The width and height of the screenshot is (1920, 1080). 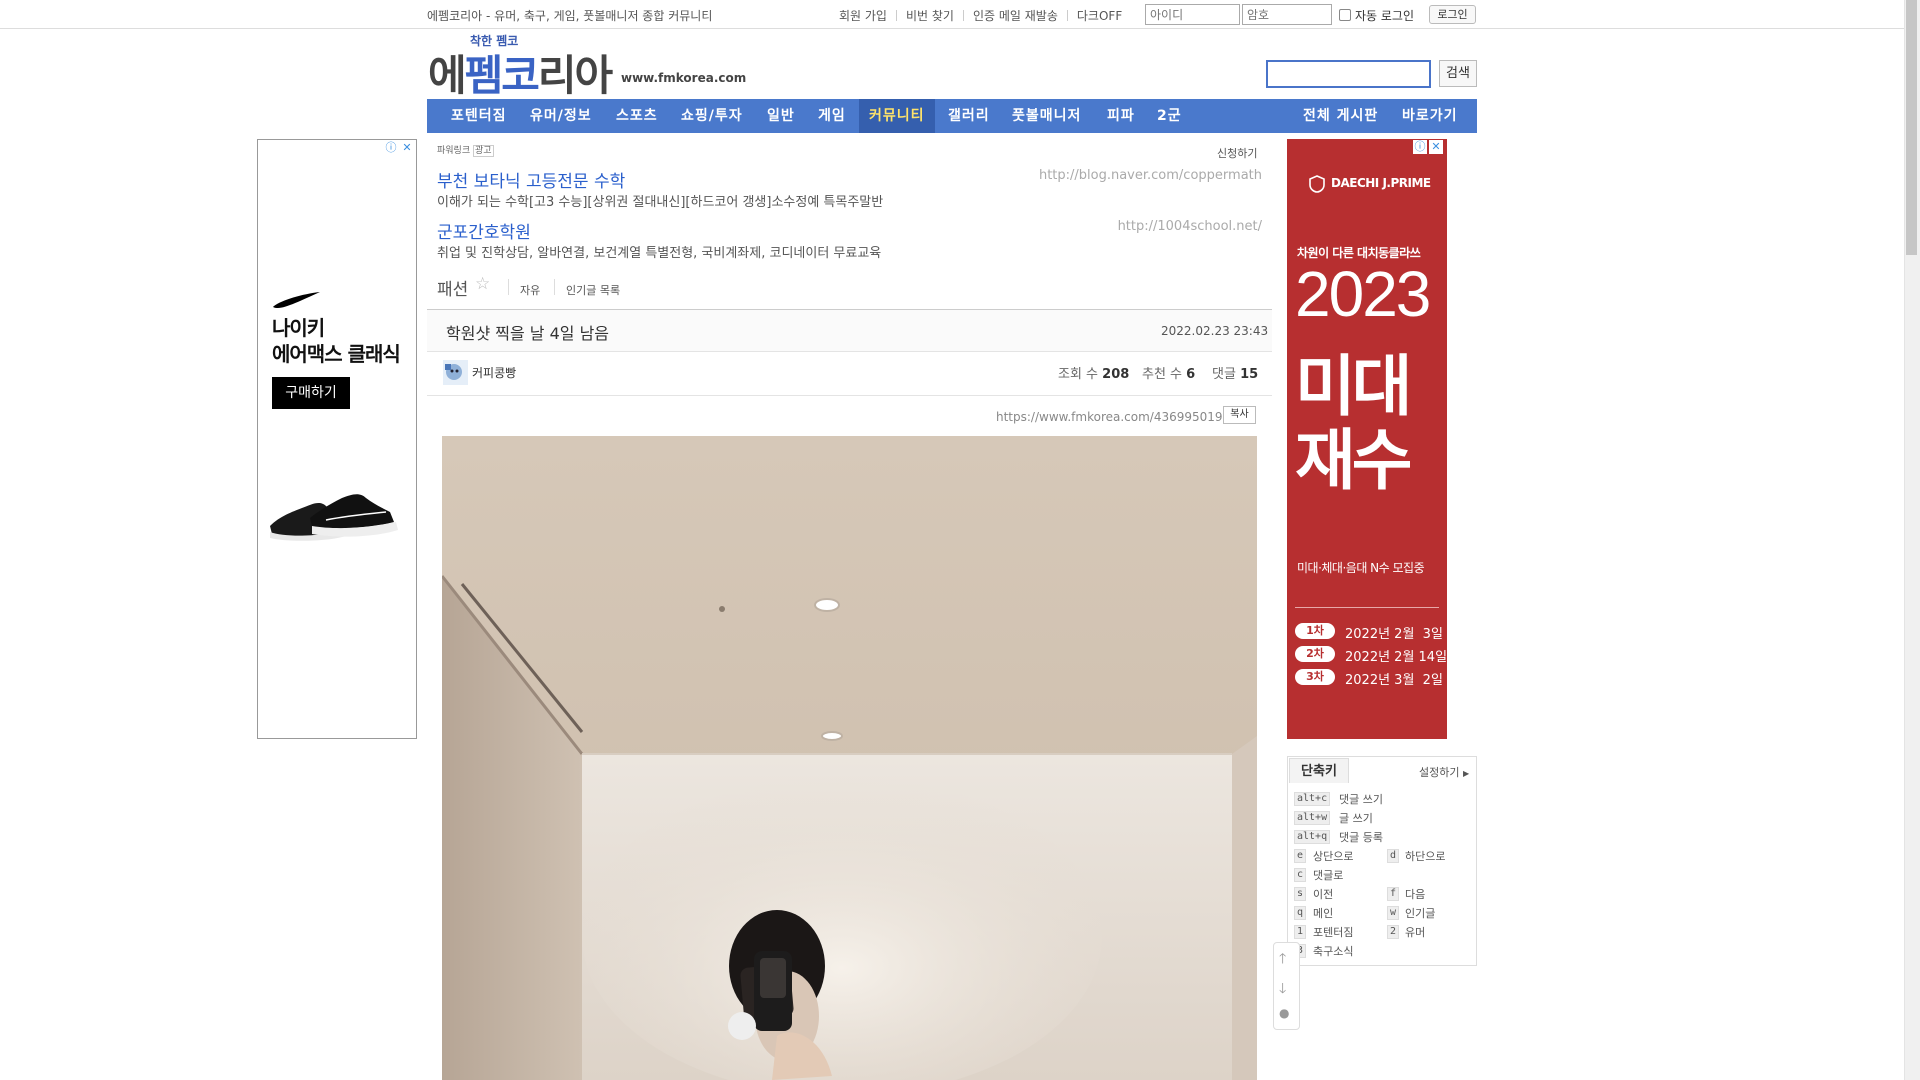 I want to click on nike-swoosh-icon, so click(x=296, y=300).